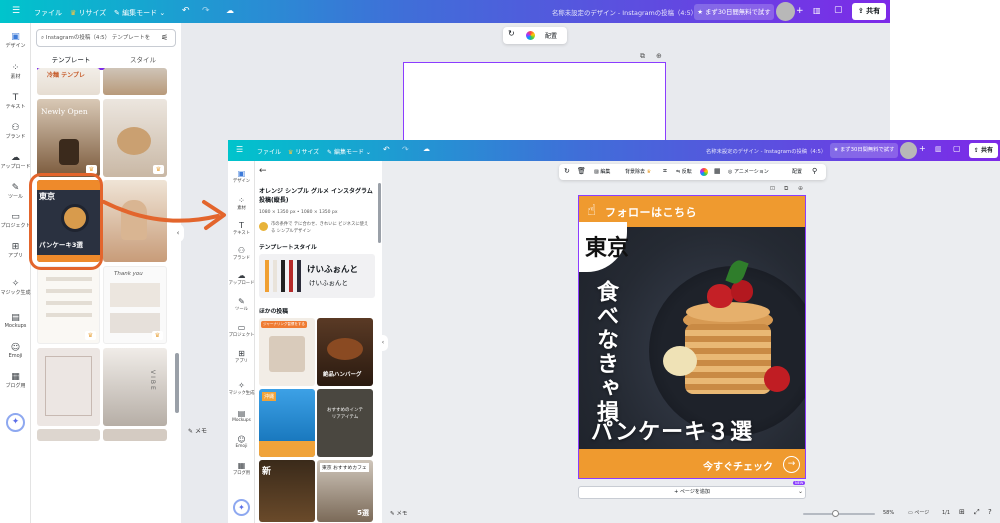 The height and width of the screenshot is (523, 1000). What do you see at coordinates (164, 37) in the screenshot?
I see `filter-icon: ⚟` at bounding box center [164, 37].